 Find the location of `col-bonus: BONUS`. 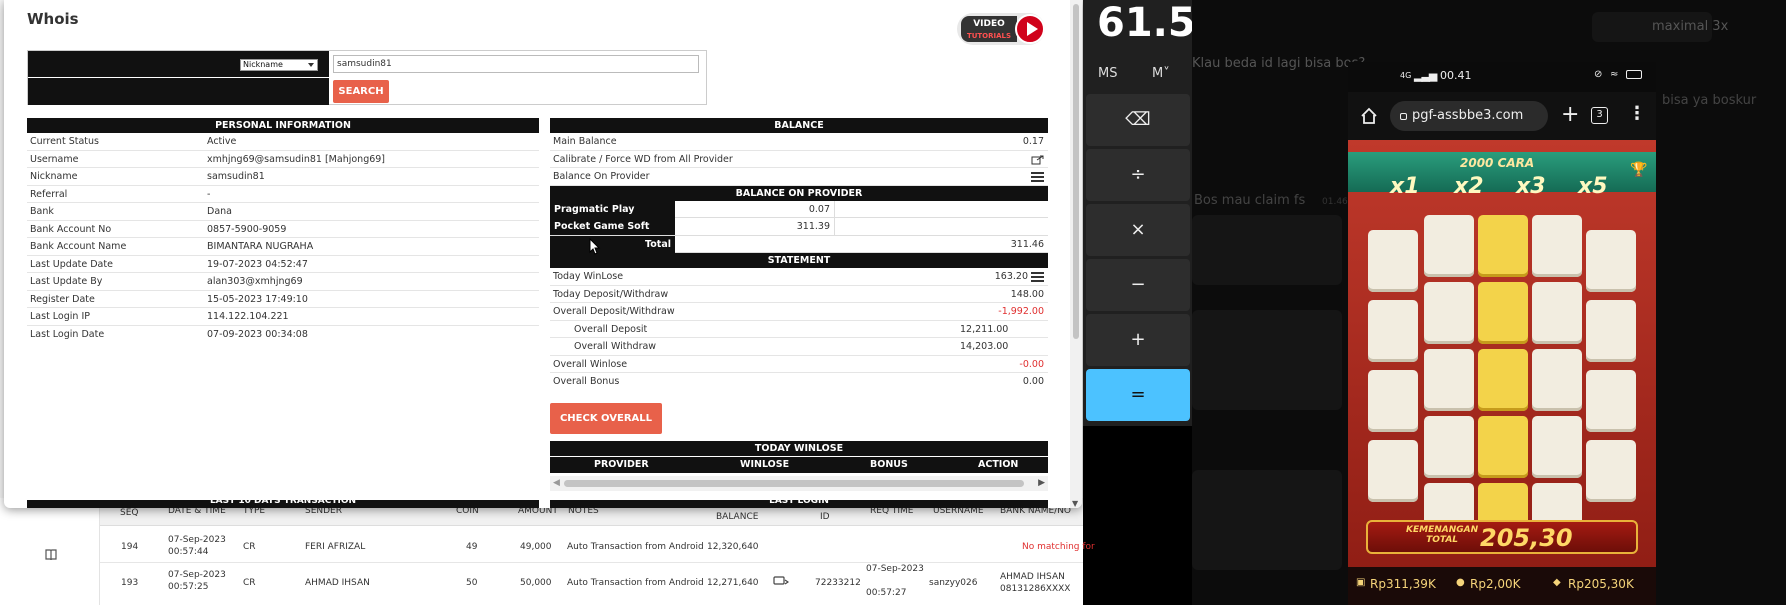

col-bonus: BONUS is located at coordinates (889, 464).